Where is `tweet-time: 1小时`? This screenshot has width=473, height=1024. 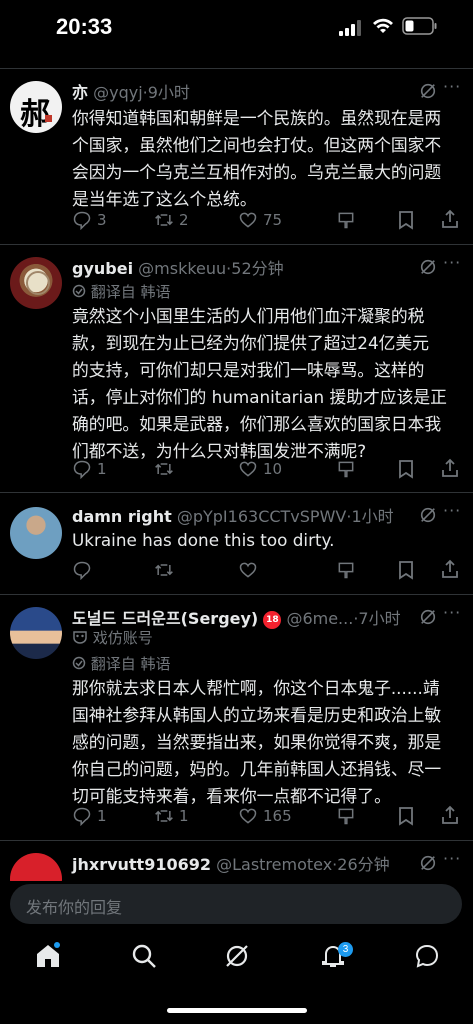
tweet-time: 1小时 is located at coordinates (372, 516).